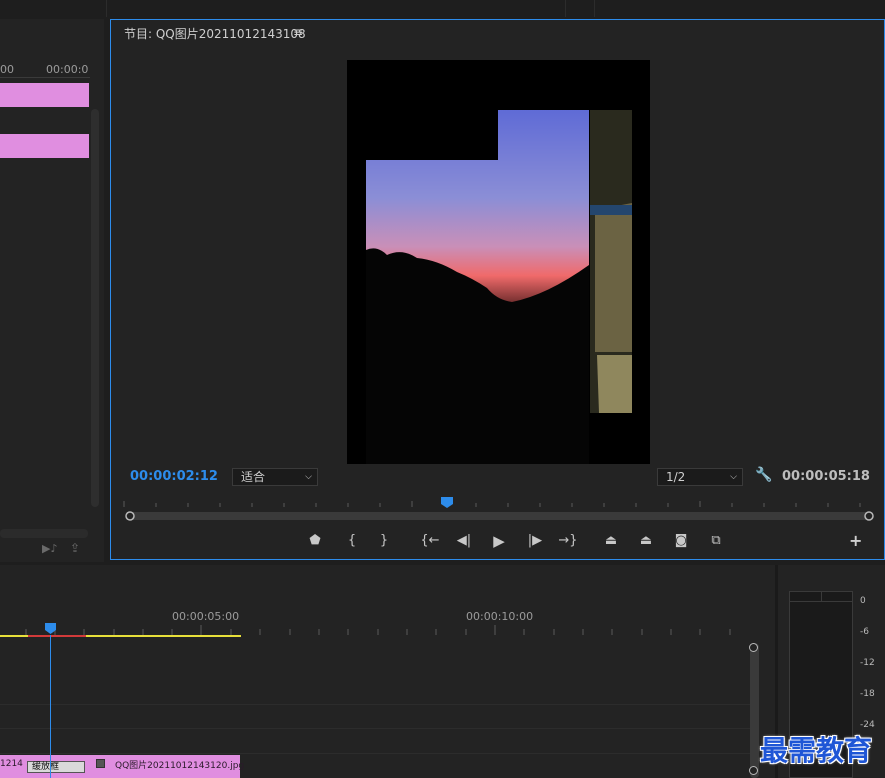 The width and height of the screenshot is (885, 778). I want to click on top-panel-strip, so click(442, 8).